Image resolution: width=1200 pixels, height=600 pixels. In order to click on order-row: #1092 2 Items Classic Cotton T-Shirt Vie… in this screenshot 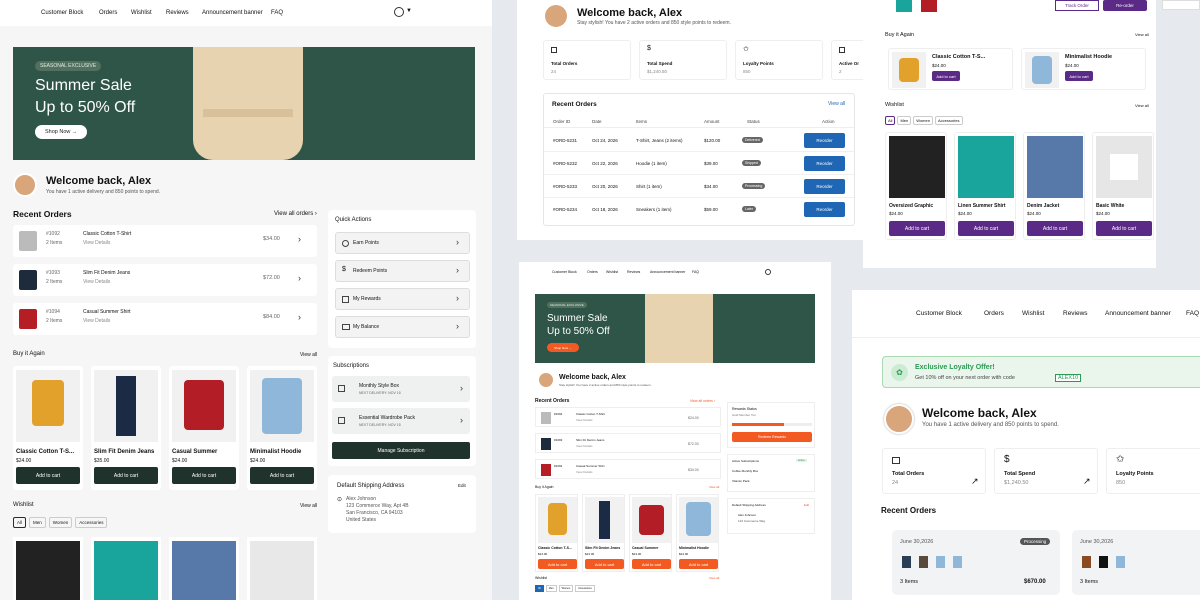, I will do `click(165, 241)`.